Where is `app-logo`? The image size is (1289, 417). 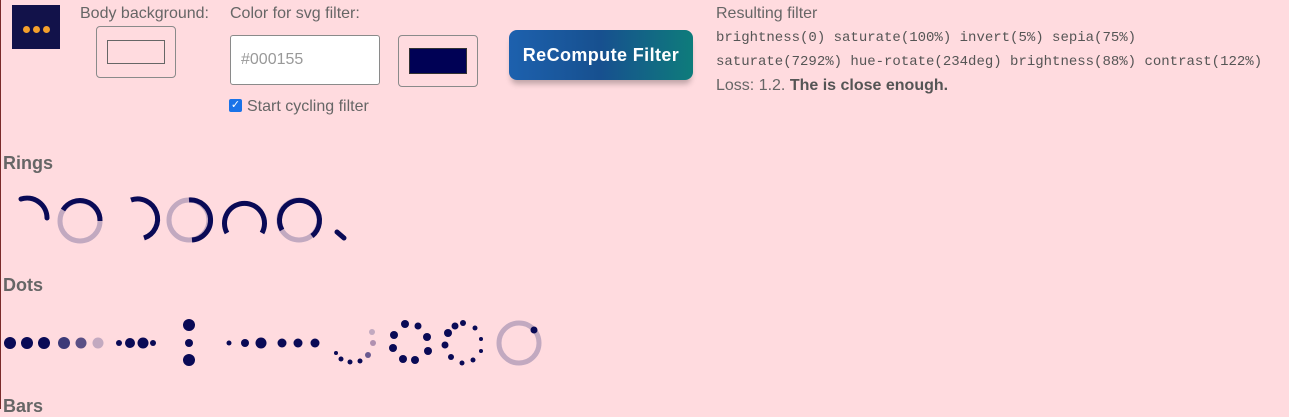 app-logo is located at coordinates (36, 27).